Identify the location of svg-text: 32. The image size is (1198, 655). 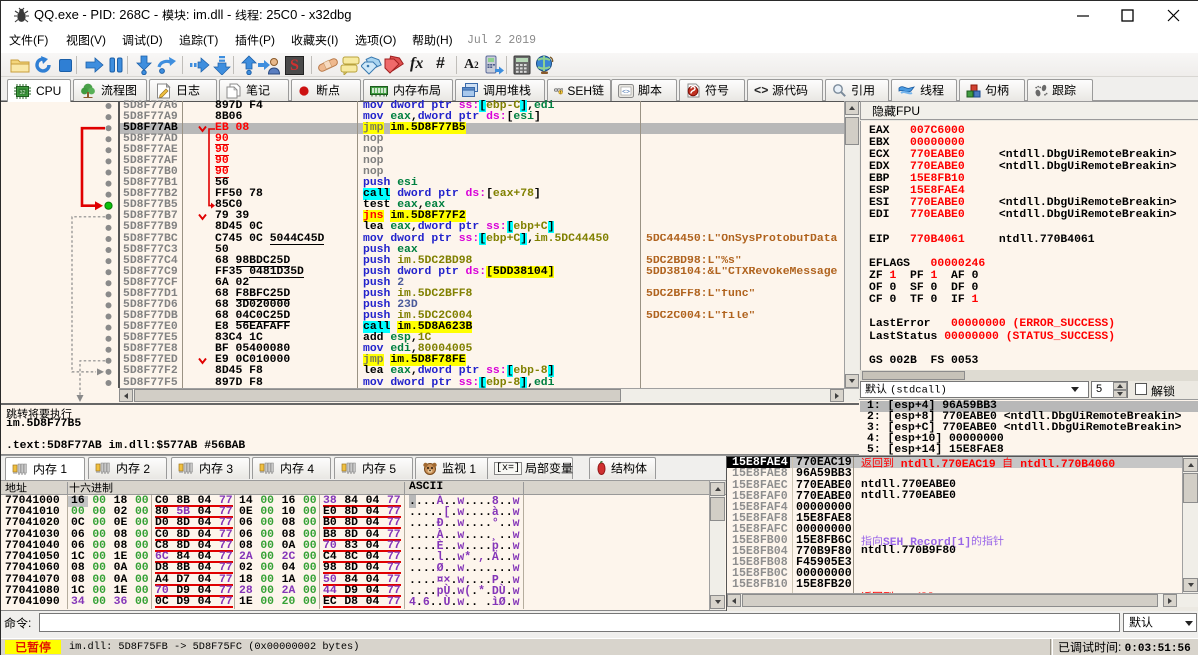
(22, 92).